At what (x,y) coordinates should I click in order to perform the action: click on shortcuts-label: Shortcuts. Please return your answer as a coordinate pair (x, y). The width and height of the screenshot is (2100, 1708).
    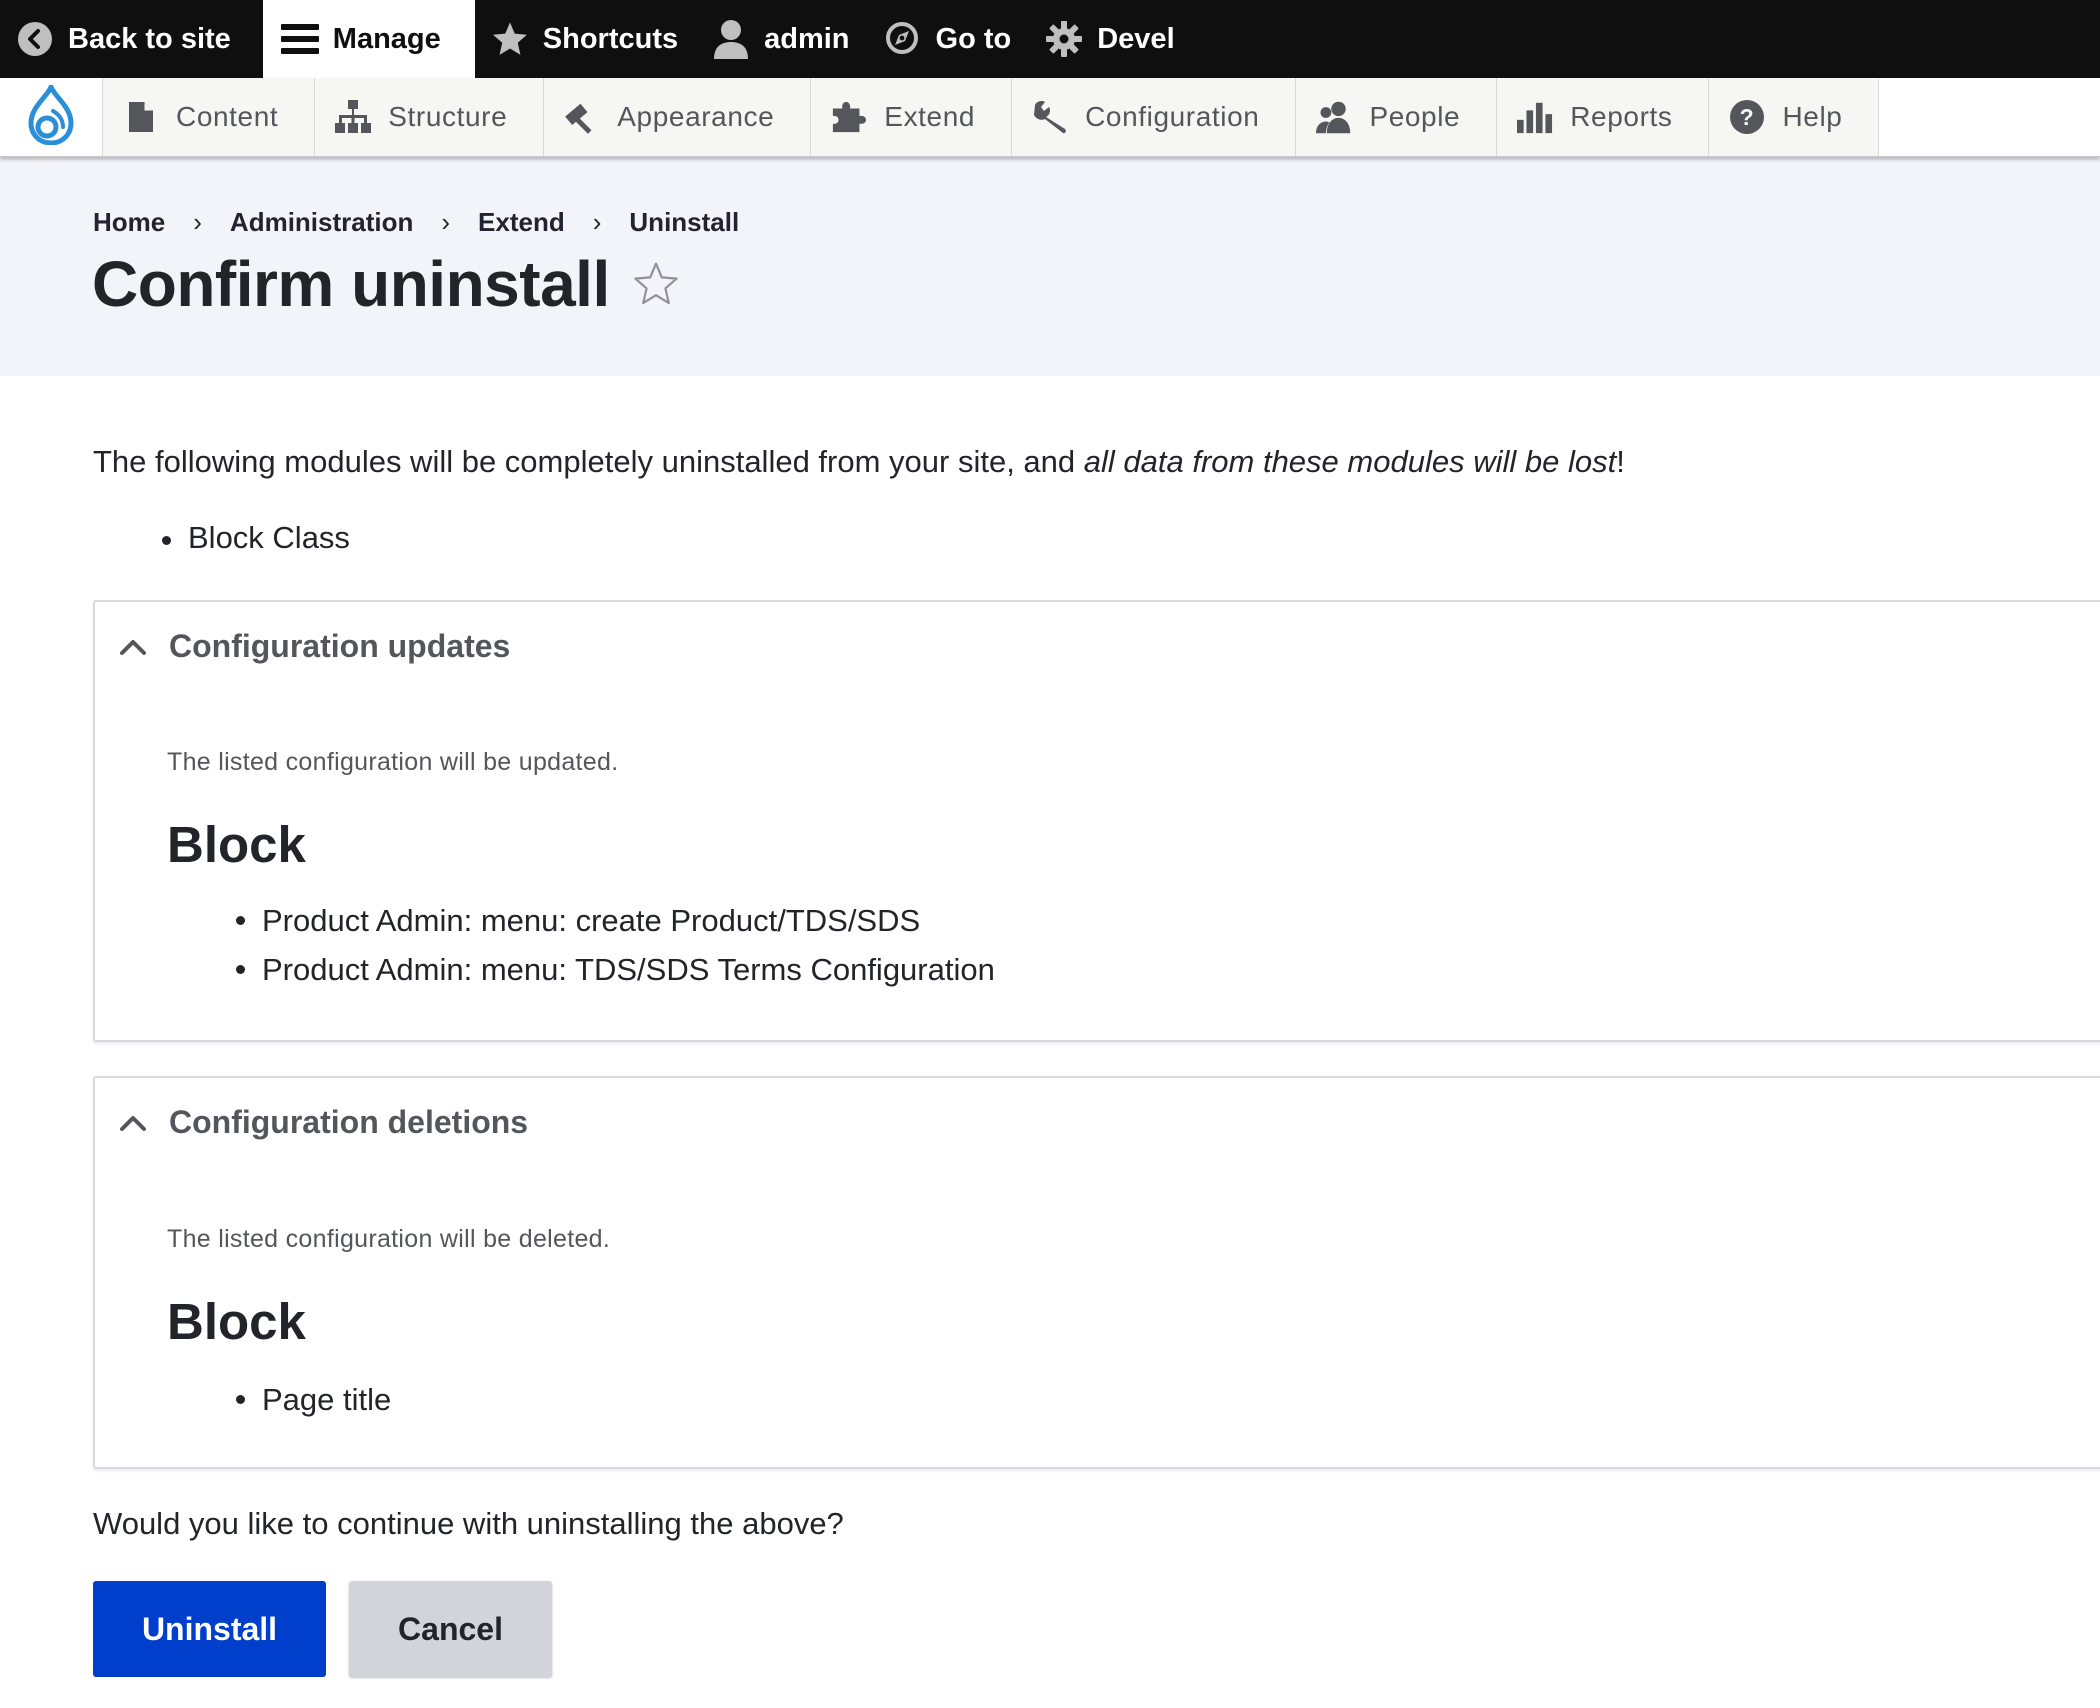
    Looking at the image, I should click on (610, 38).